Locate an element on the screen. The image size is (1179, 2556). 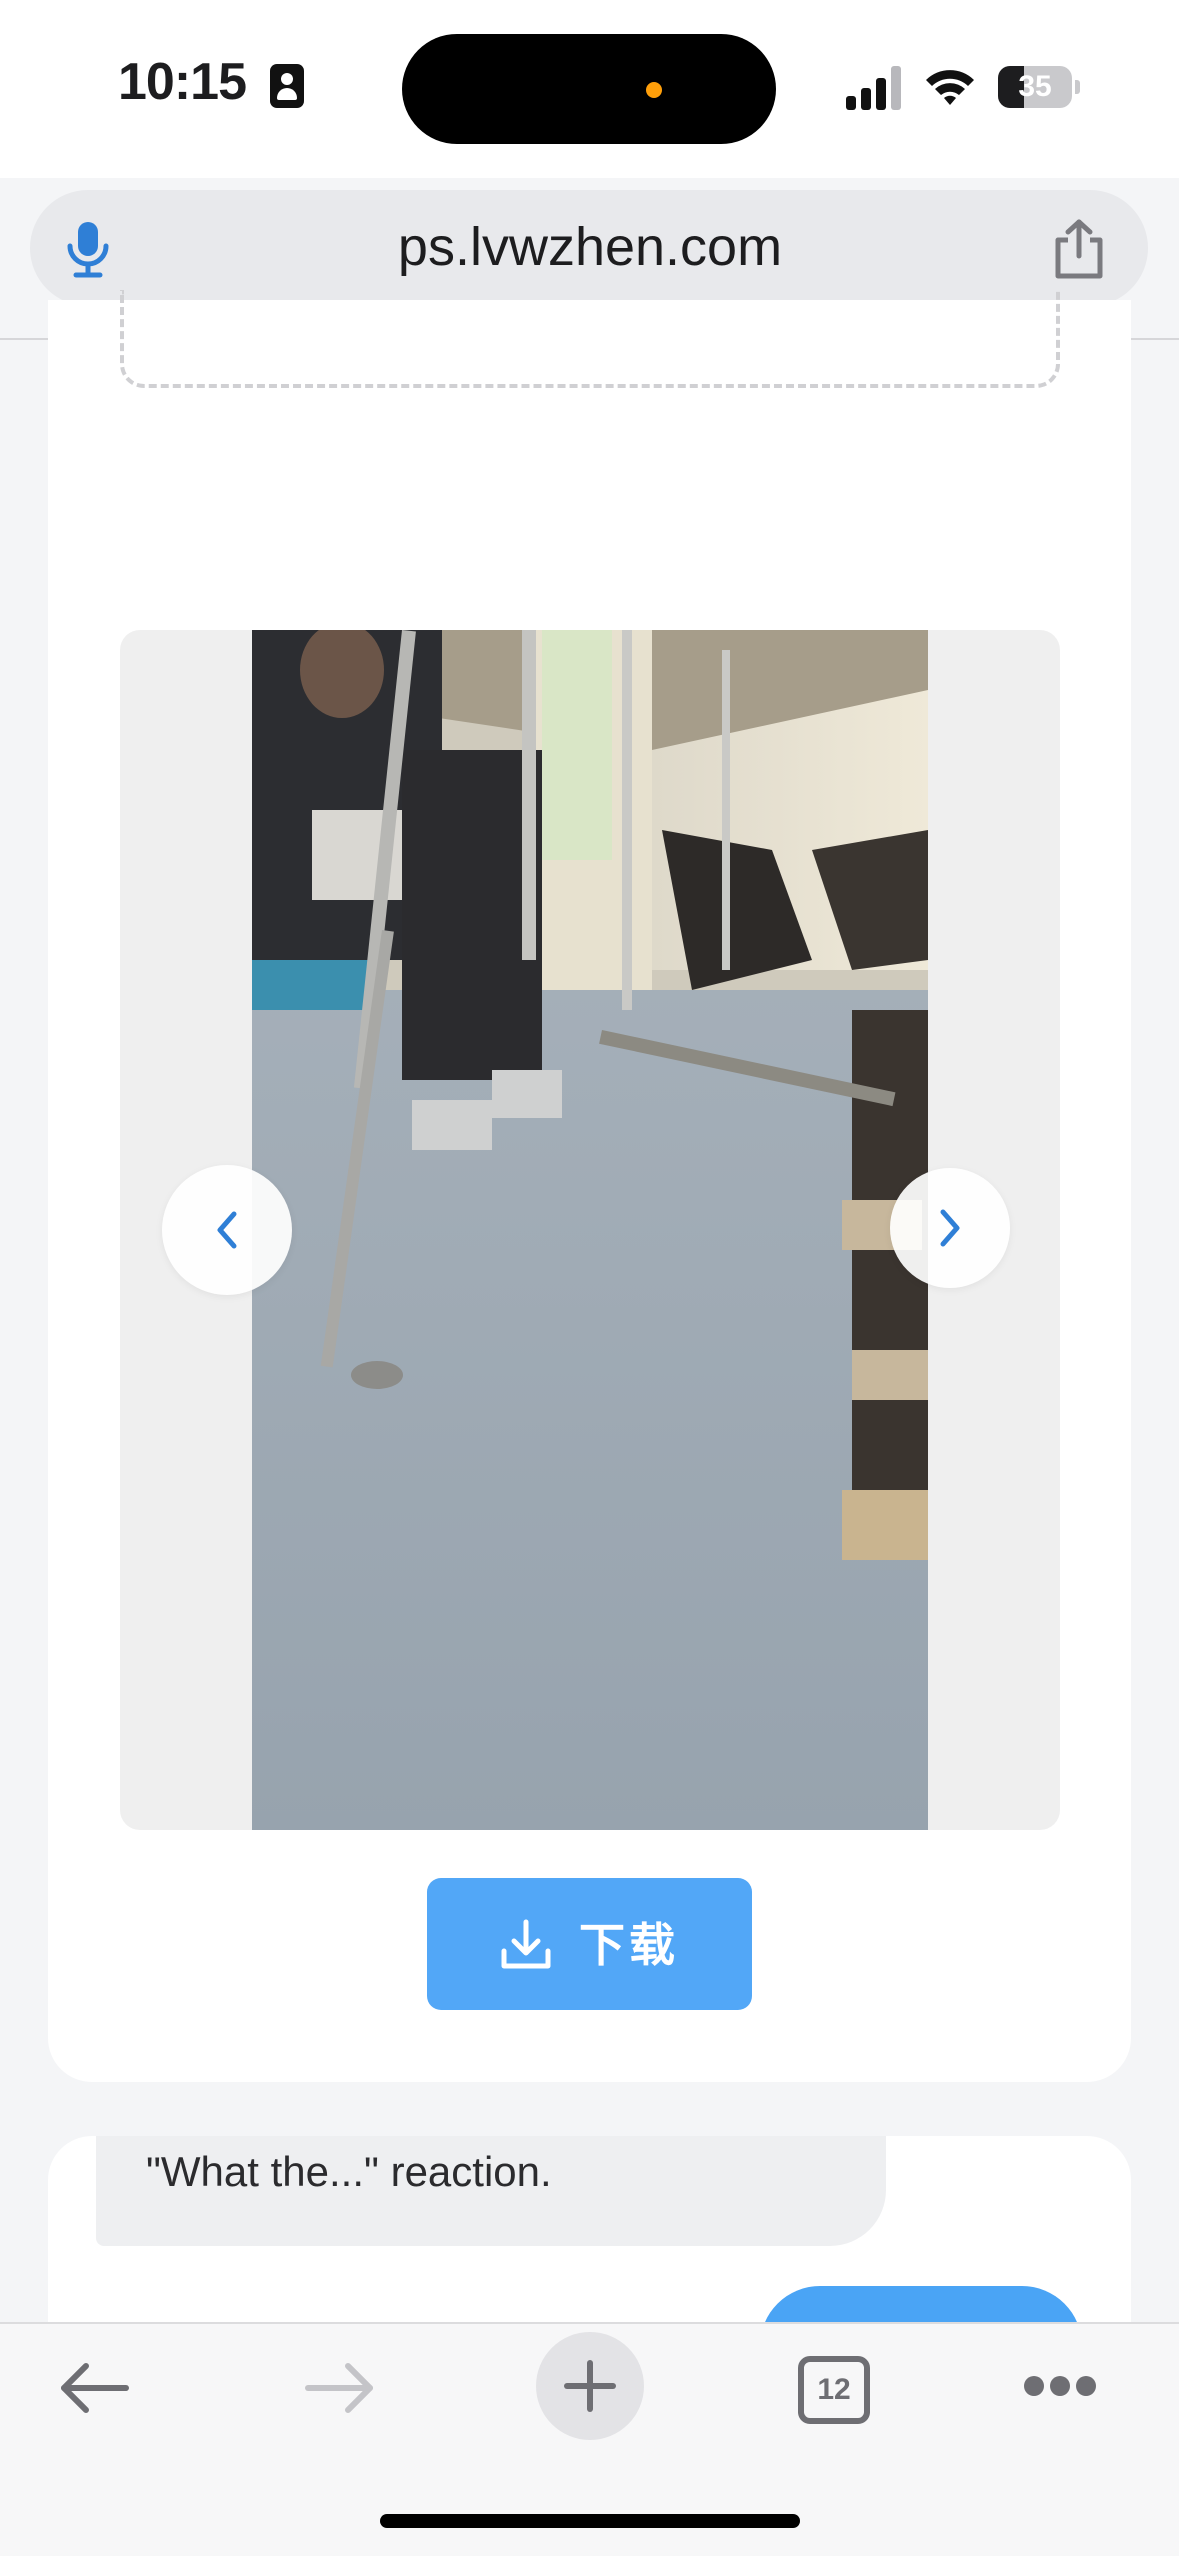
back-arrow-icon is located at coordinates (94, 2388).